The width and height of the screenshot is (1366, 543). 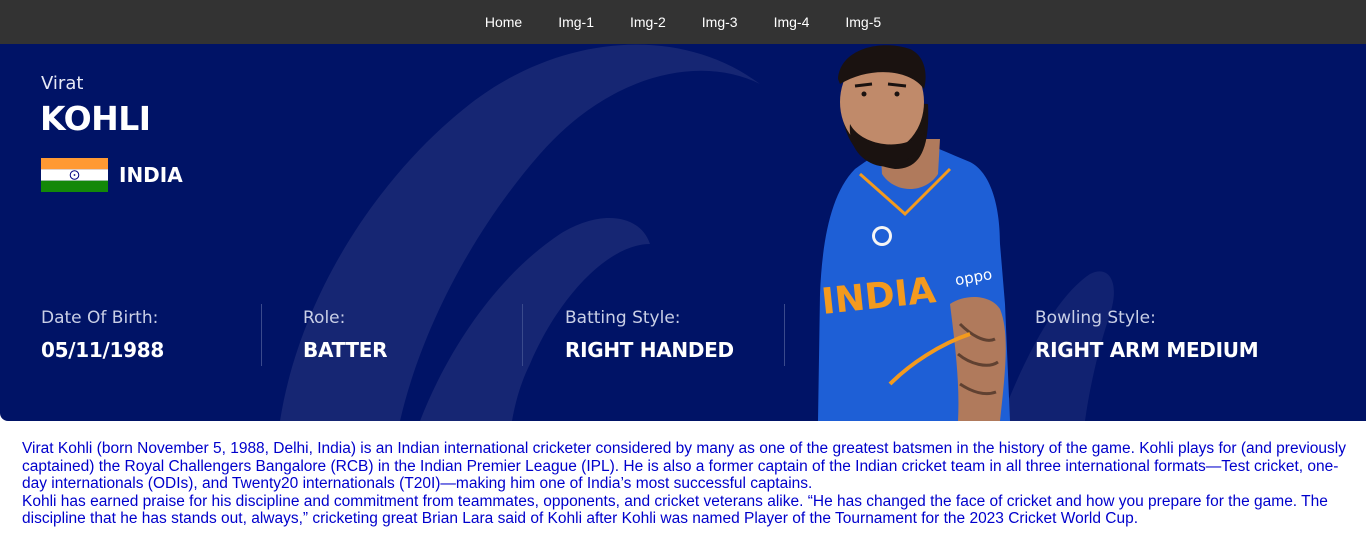 What do you see at coordinates (62, 83) in the screenshot?
I see `player-first-name: Virat` at bounding box center [62, 83].